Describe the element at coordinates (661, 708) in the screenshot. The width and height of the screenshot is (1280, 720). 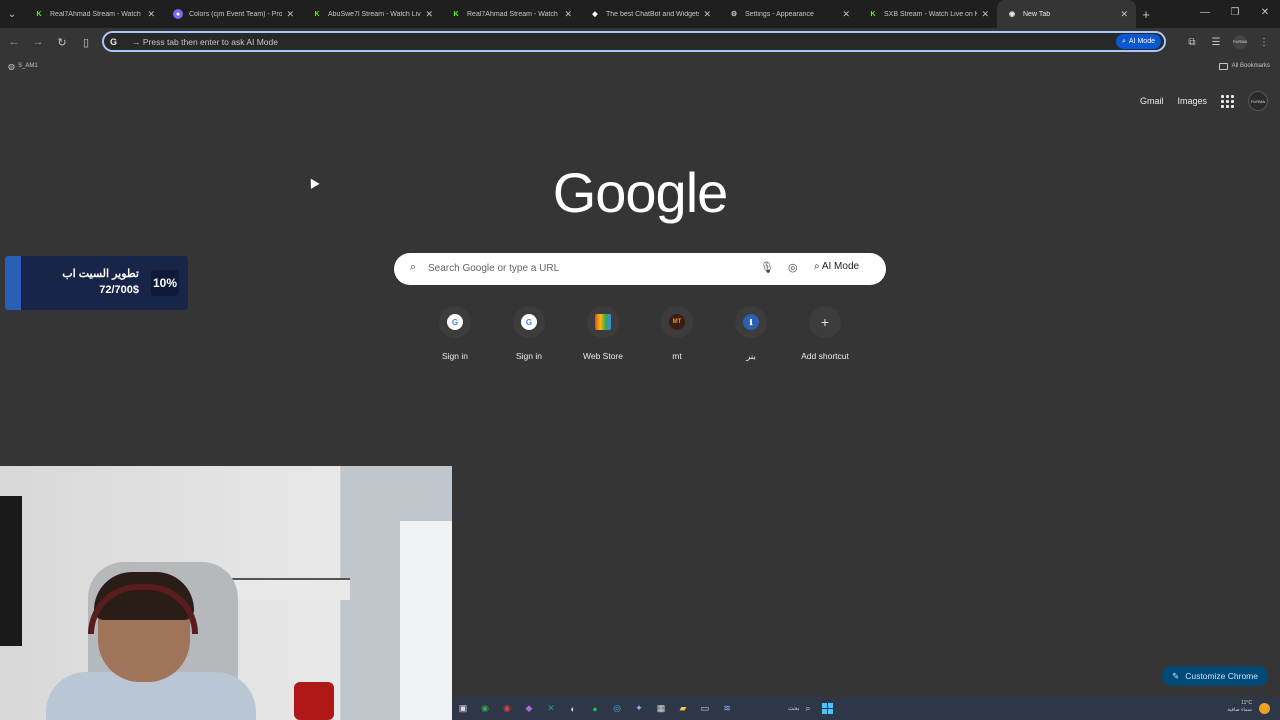
I see `calendar-icon: ▦` at that location.